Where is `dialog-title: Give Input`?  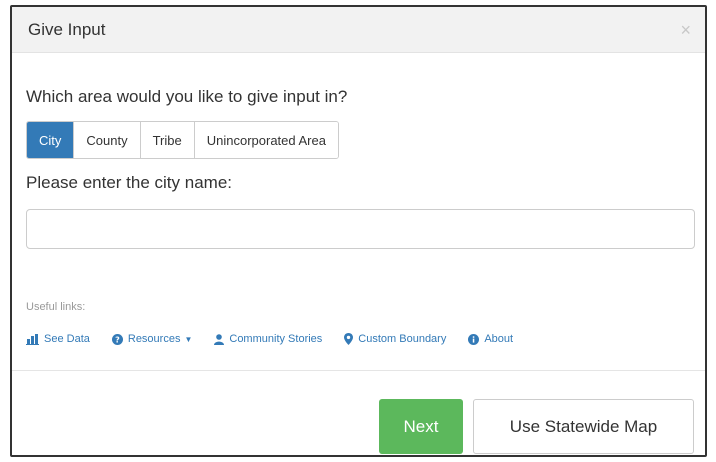 dialog-title: Give Input is located at coordinates (67, 29).